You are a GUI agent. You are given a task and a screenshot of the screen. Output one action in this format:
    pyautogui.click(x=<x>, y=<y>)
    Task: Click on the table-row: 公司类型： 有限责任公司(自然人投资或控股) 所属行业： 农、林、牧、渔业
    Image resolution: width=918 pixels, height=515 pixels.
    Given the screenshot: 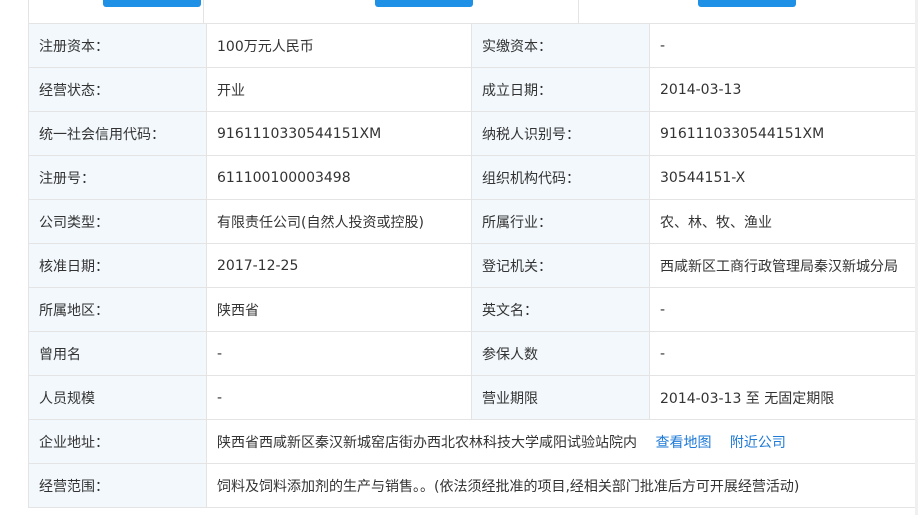 What is the action you would take?
    pyautogui.click(x=473, y=221)
    